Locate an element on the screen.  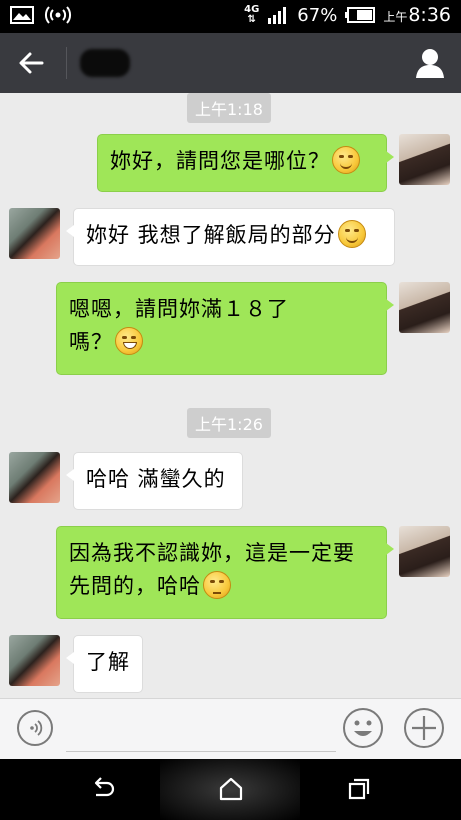
status-clock: 上午8:36 is located at coordinates (417, 15).